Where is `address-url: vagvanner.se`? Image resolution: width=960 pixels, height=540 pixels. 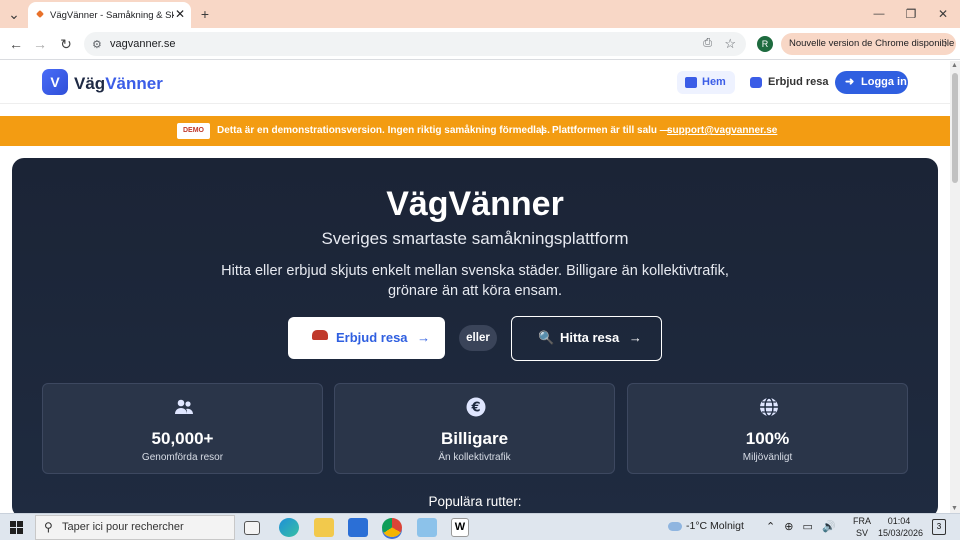
address-url: vagvanner.se is located at coordinates (142, 44).